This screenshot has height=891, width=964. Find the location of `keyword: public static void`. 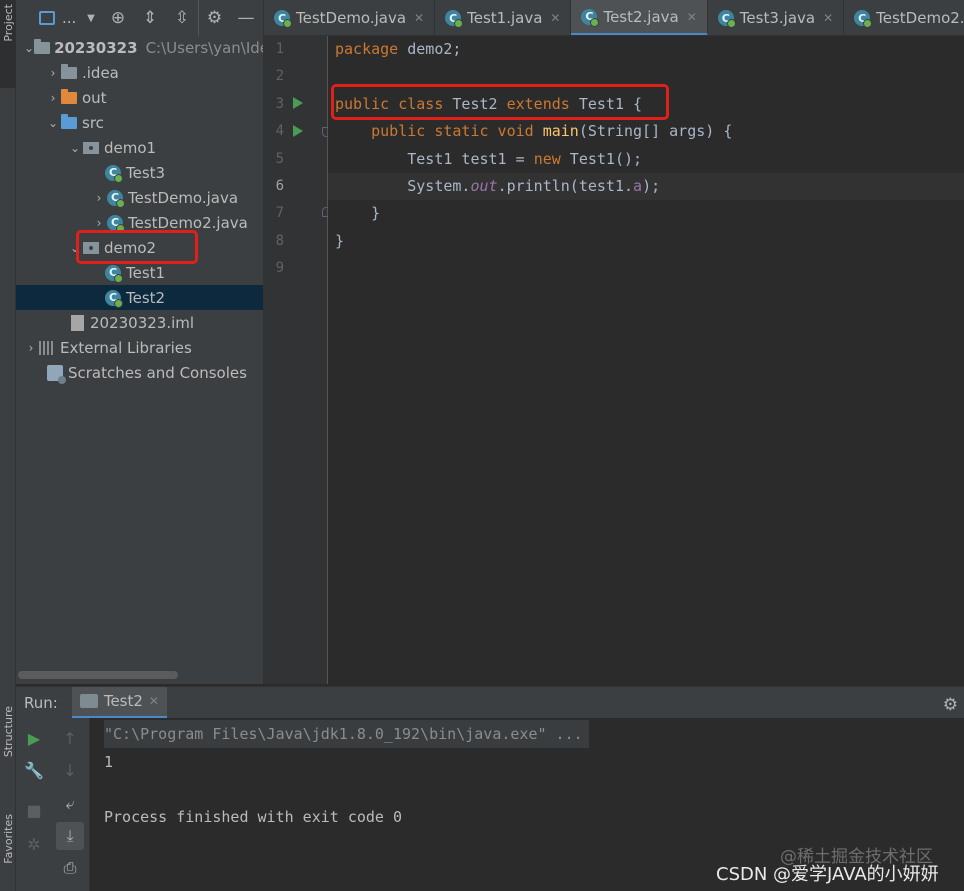

keyword: public static void is located at coordinates (452, 131).